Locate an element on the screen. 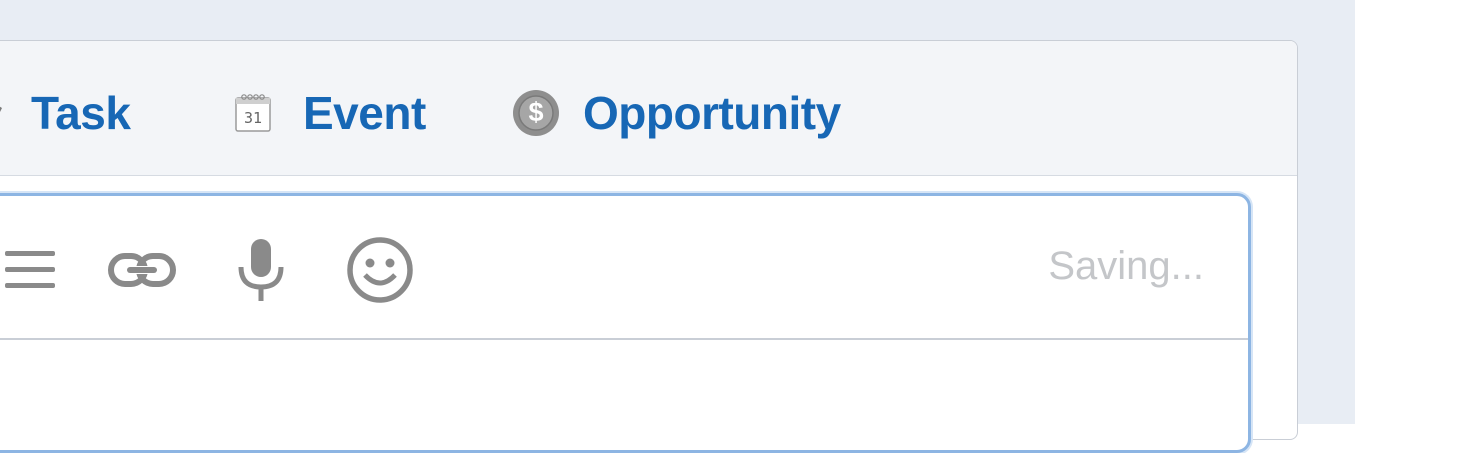 The height and width of the screenshot is (453, 1480). emoji-icon is located at coordinates (380, 272).